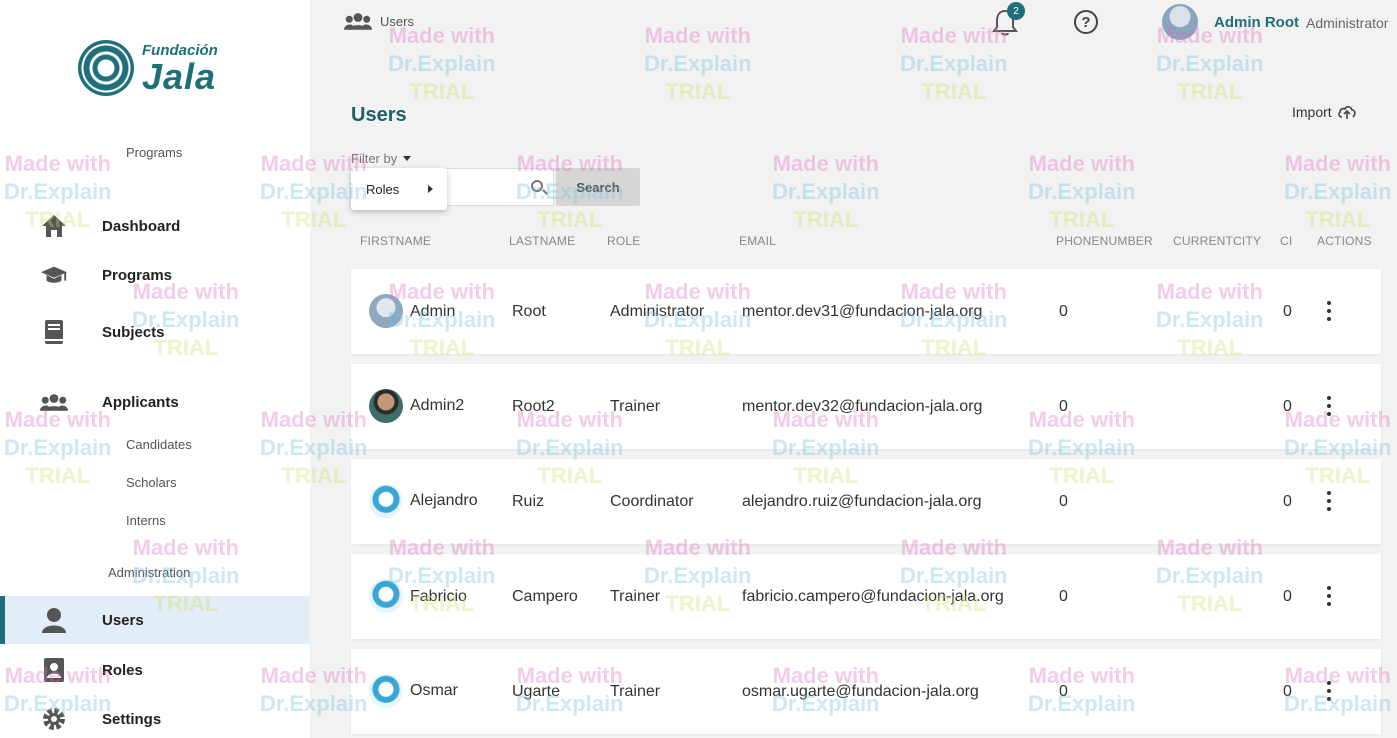  What do you see at coordinates (862, 311) in the screenshot?
I see `cell-email: mentor.dev31@fundacion-jala.org` at bounding box center [862, 311].